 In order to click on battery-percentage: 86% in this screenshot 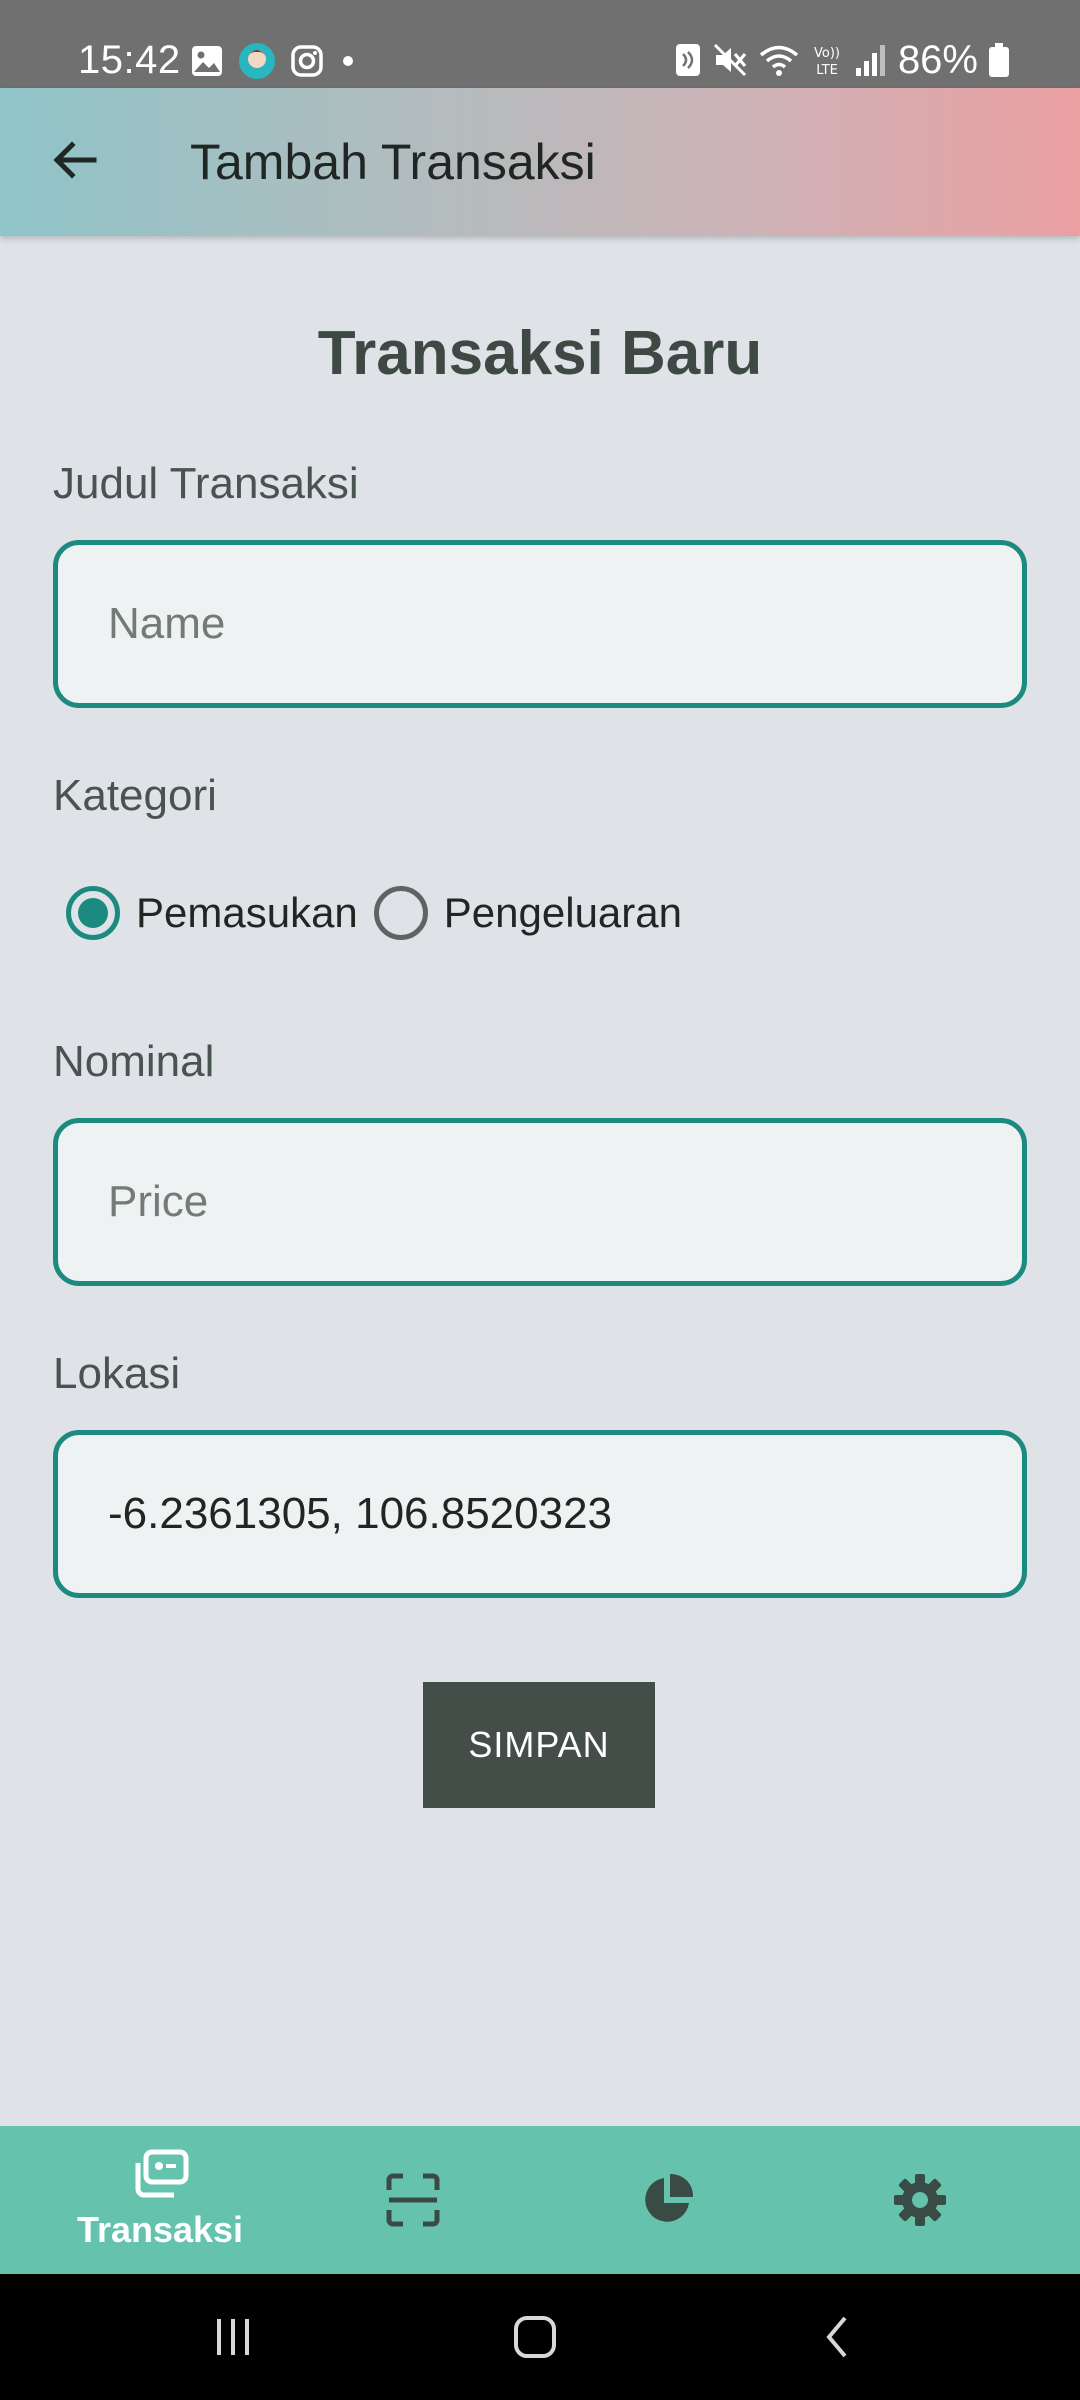, I will do `click(937, 60)`.